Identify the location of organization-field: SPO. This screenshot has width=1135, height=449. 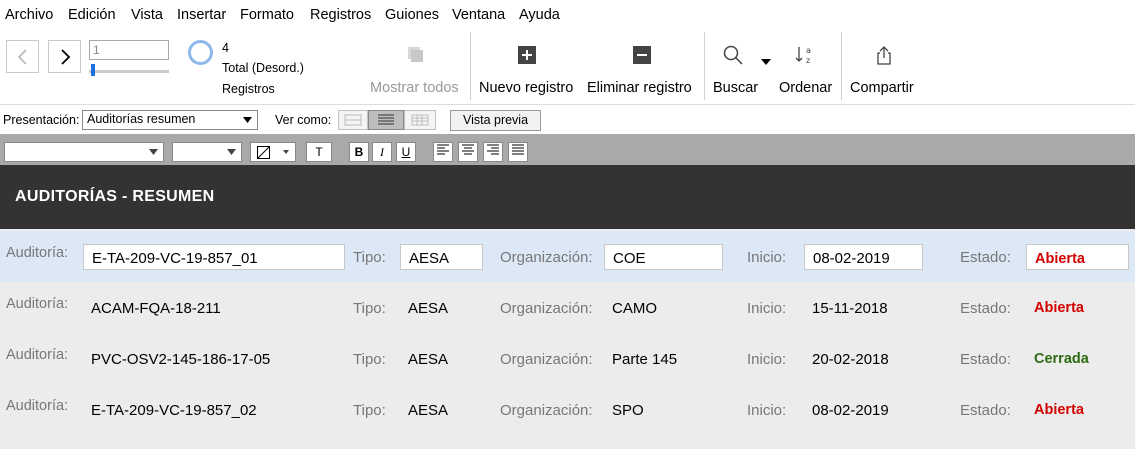
(628, 410).